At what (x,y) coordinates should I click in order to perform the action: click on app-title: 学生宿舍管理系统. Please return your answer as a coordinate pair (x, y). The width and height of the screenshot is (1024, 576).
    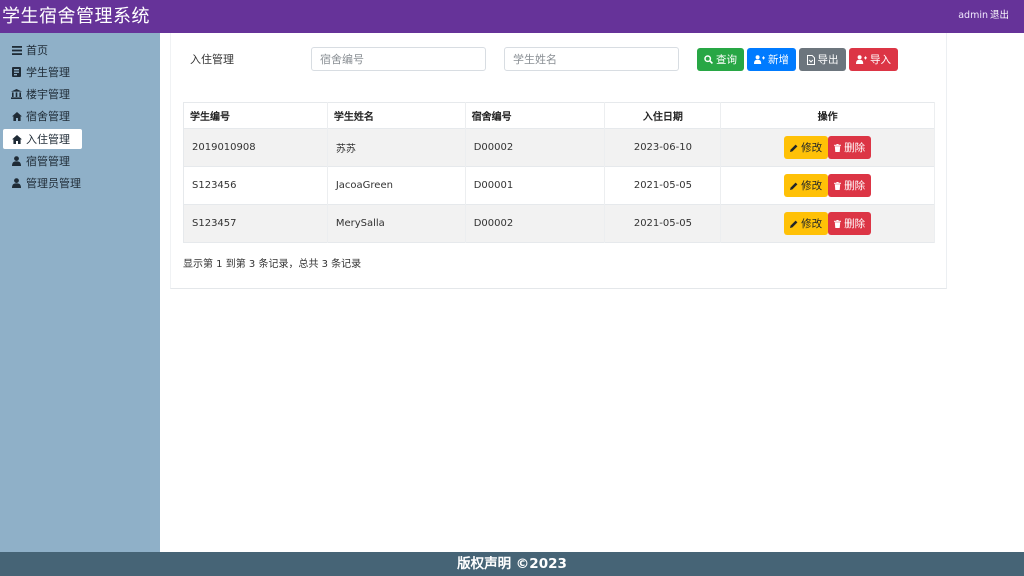
    Looking at the image, I should click on (76, 16).